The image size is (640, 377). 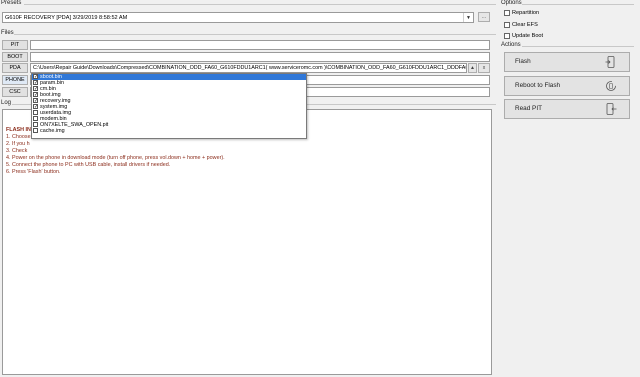 I want to click on repartition-checkbox: Repartition, so click(x=521, y=13).